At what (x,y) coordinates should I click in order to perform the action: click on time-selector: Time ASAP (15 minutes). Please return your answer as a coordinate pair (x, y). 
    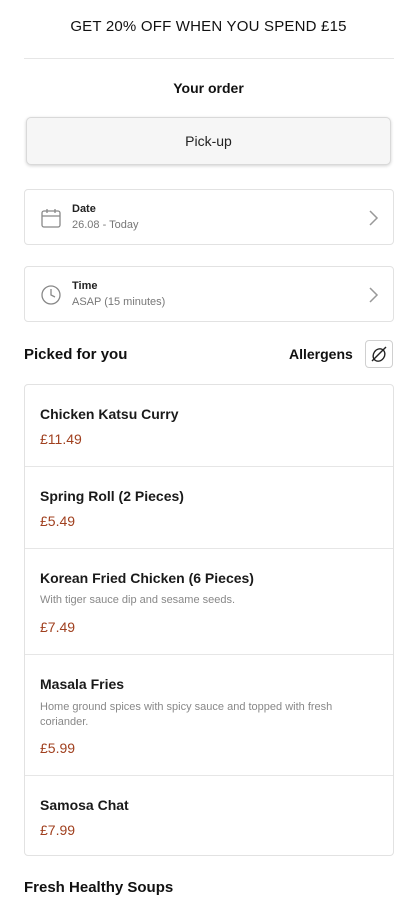
    Looking at the image, I should click on (209, 294).